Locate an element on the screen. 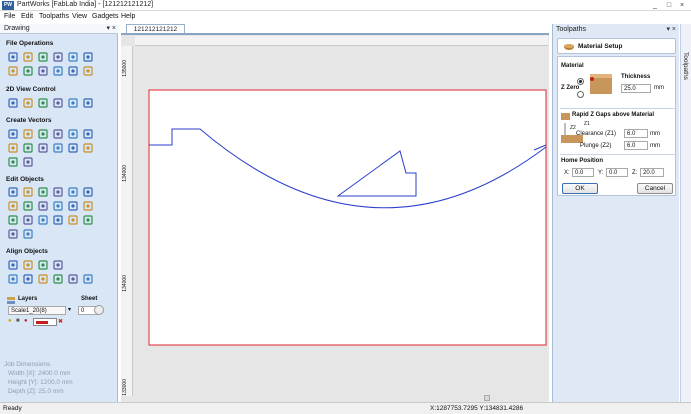  offset-icon is located at coordinates (88, 206).